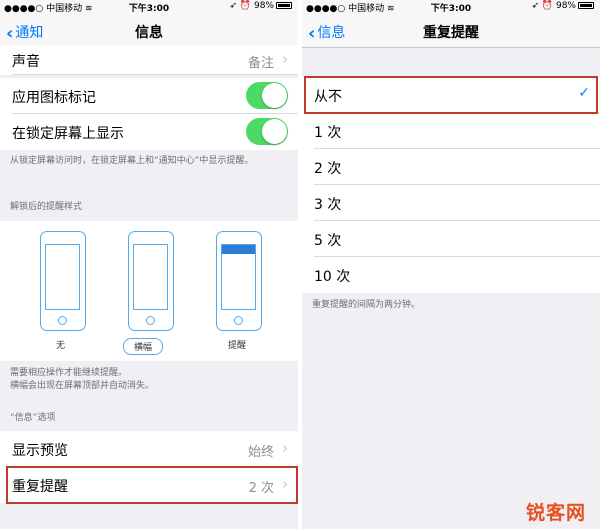 This screenshot has height=529, width=600. What do you see at coordinates (451, 239) in the screenshot?
I see `option-row: 5 次` at bounding box center [451, 239].